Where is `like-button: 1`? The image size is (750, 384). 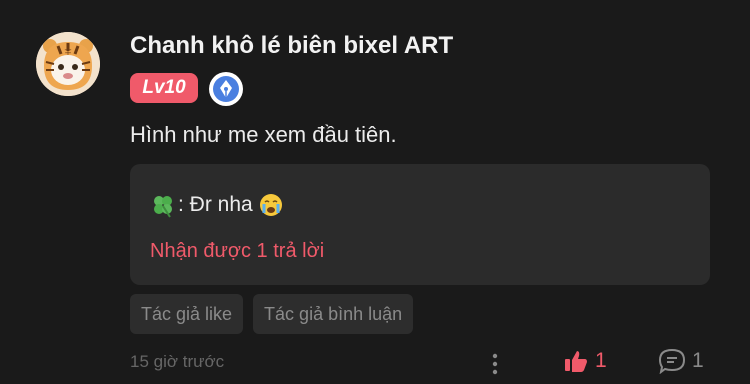
like-button: 1 is located at coordinates (585, 361).